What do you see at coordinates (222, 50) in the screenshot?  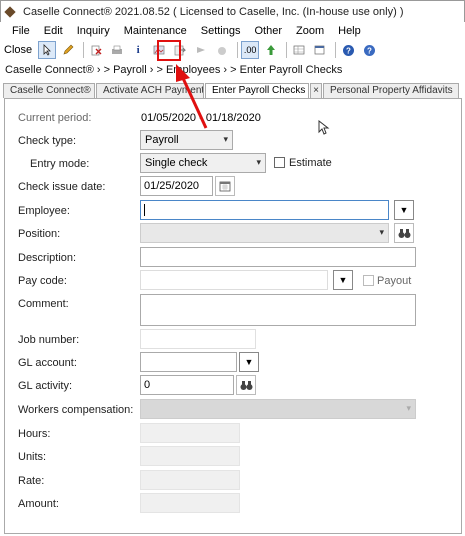 I see `hand-icon` at bounding box center [222, 50].